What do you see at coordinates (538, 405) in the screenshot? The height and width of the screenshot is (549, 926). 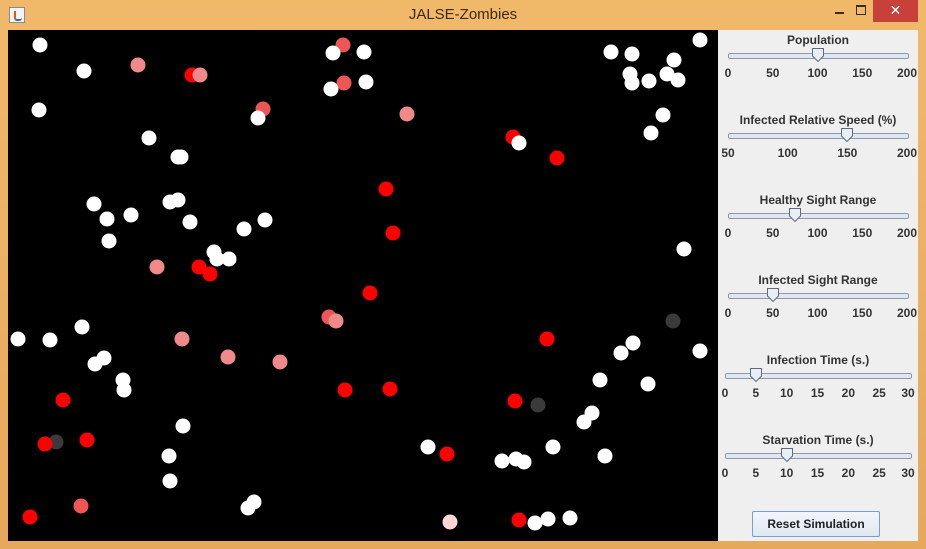 I see `starved-agent-dot` at bounding box center [538, 405].